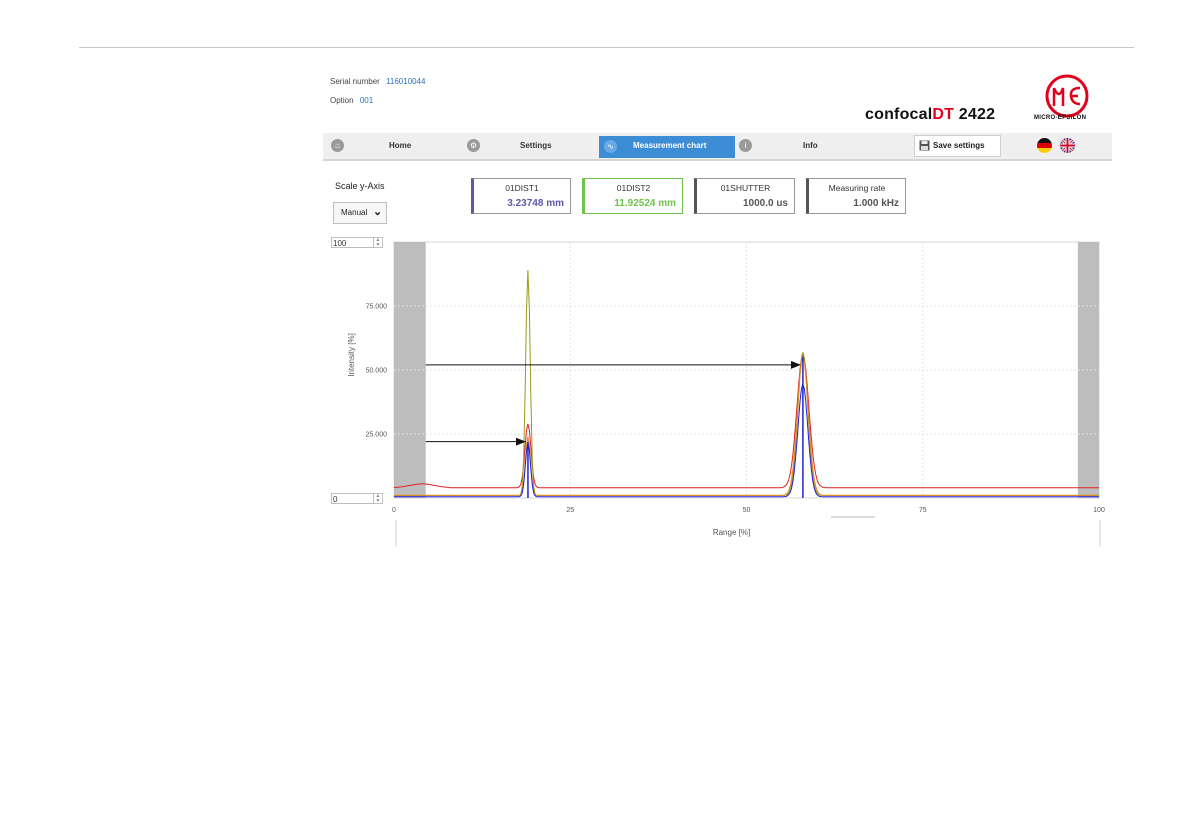 Image resolution: width=1191 pixels, height=839 pixels. Describe the element at coordinates (747, 510) in the screenshot. I see `x-tick-label: 50` at that location.